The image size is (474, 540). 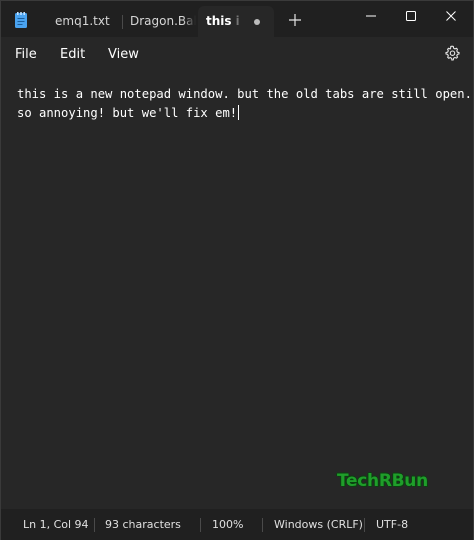 What do you see at coordinates (392, 524) in the screenshot?
I see `status-encoding: UTF-8` at bounding box center [392, 524].